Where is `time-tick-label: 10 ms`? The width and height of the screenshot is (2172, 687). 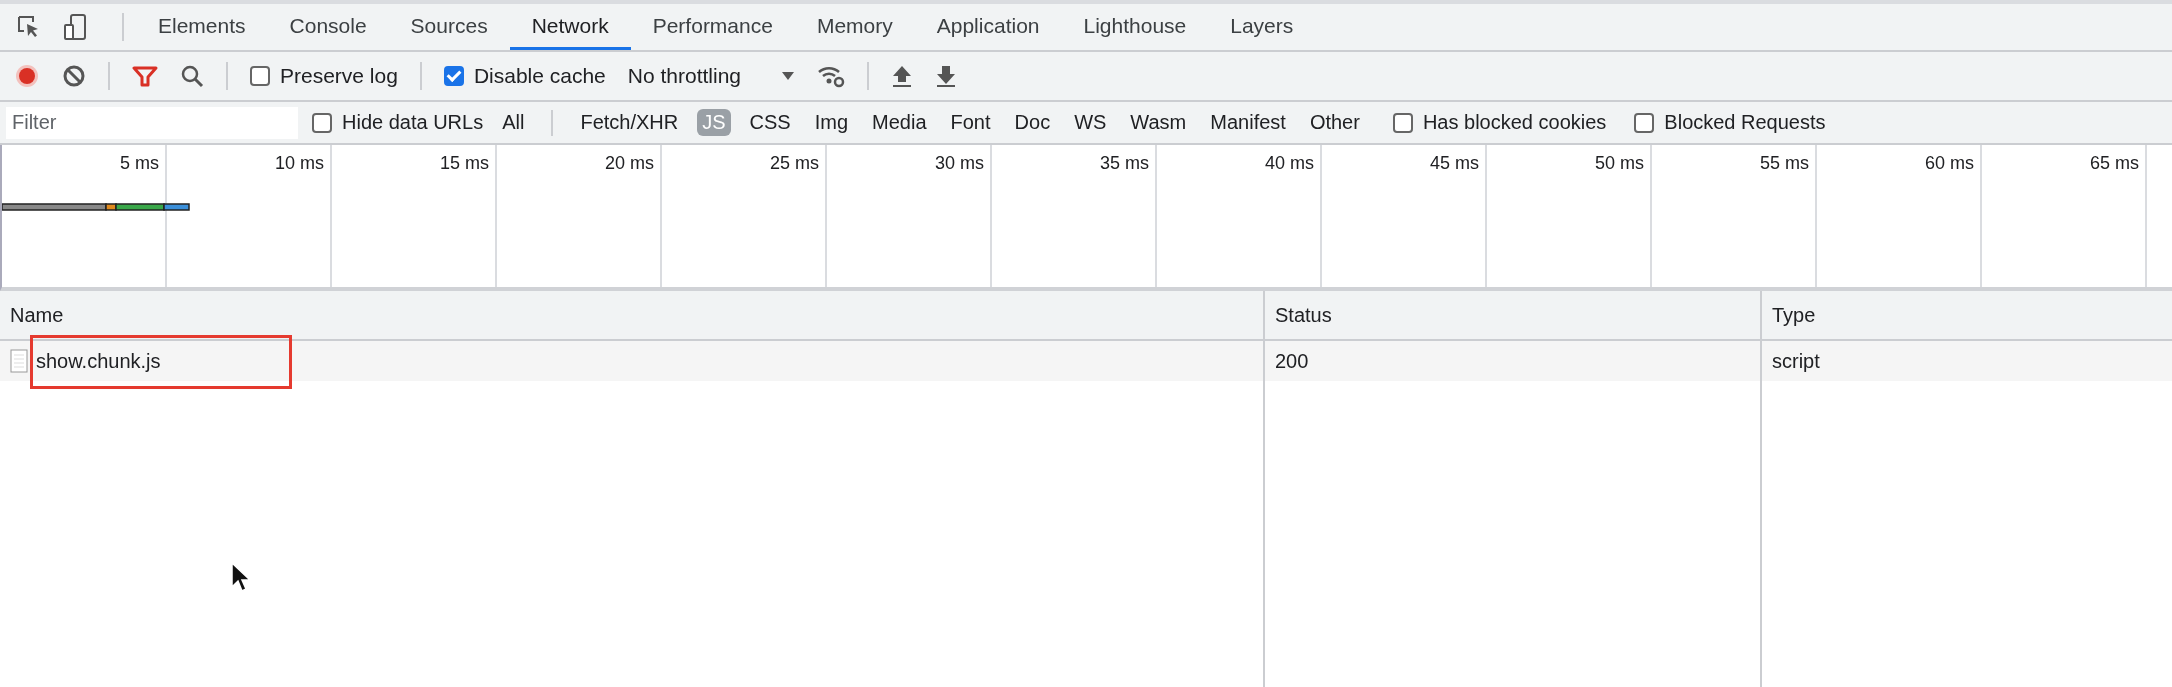
time-tick-label: 10 ms is located at coordinates (299, 163).